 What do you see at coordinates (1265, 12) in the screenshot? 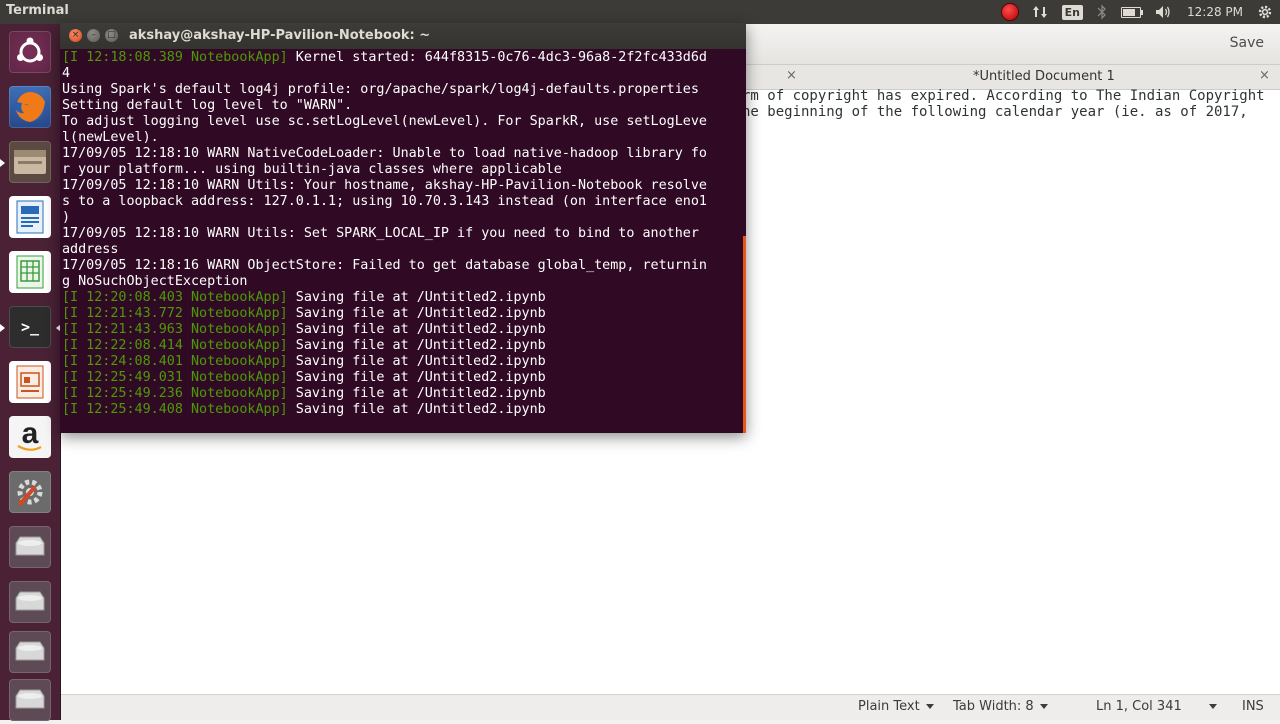
I see `gear-icon` at bounding box center [1265, 12].